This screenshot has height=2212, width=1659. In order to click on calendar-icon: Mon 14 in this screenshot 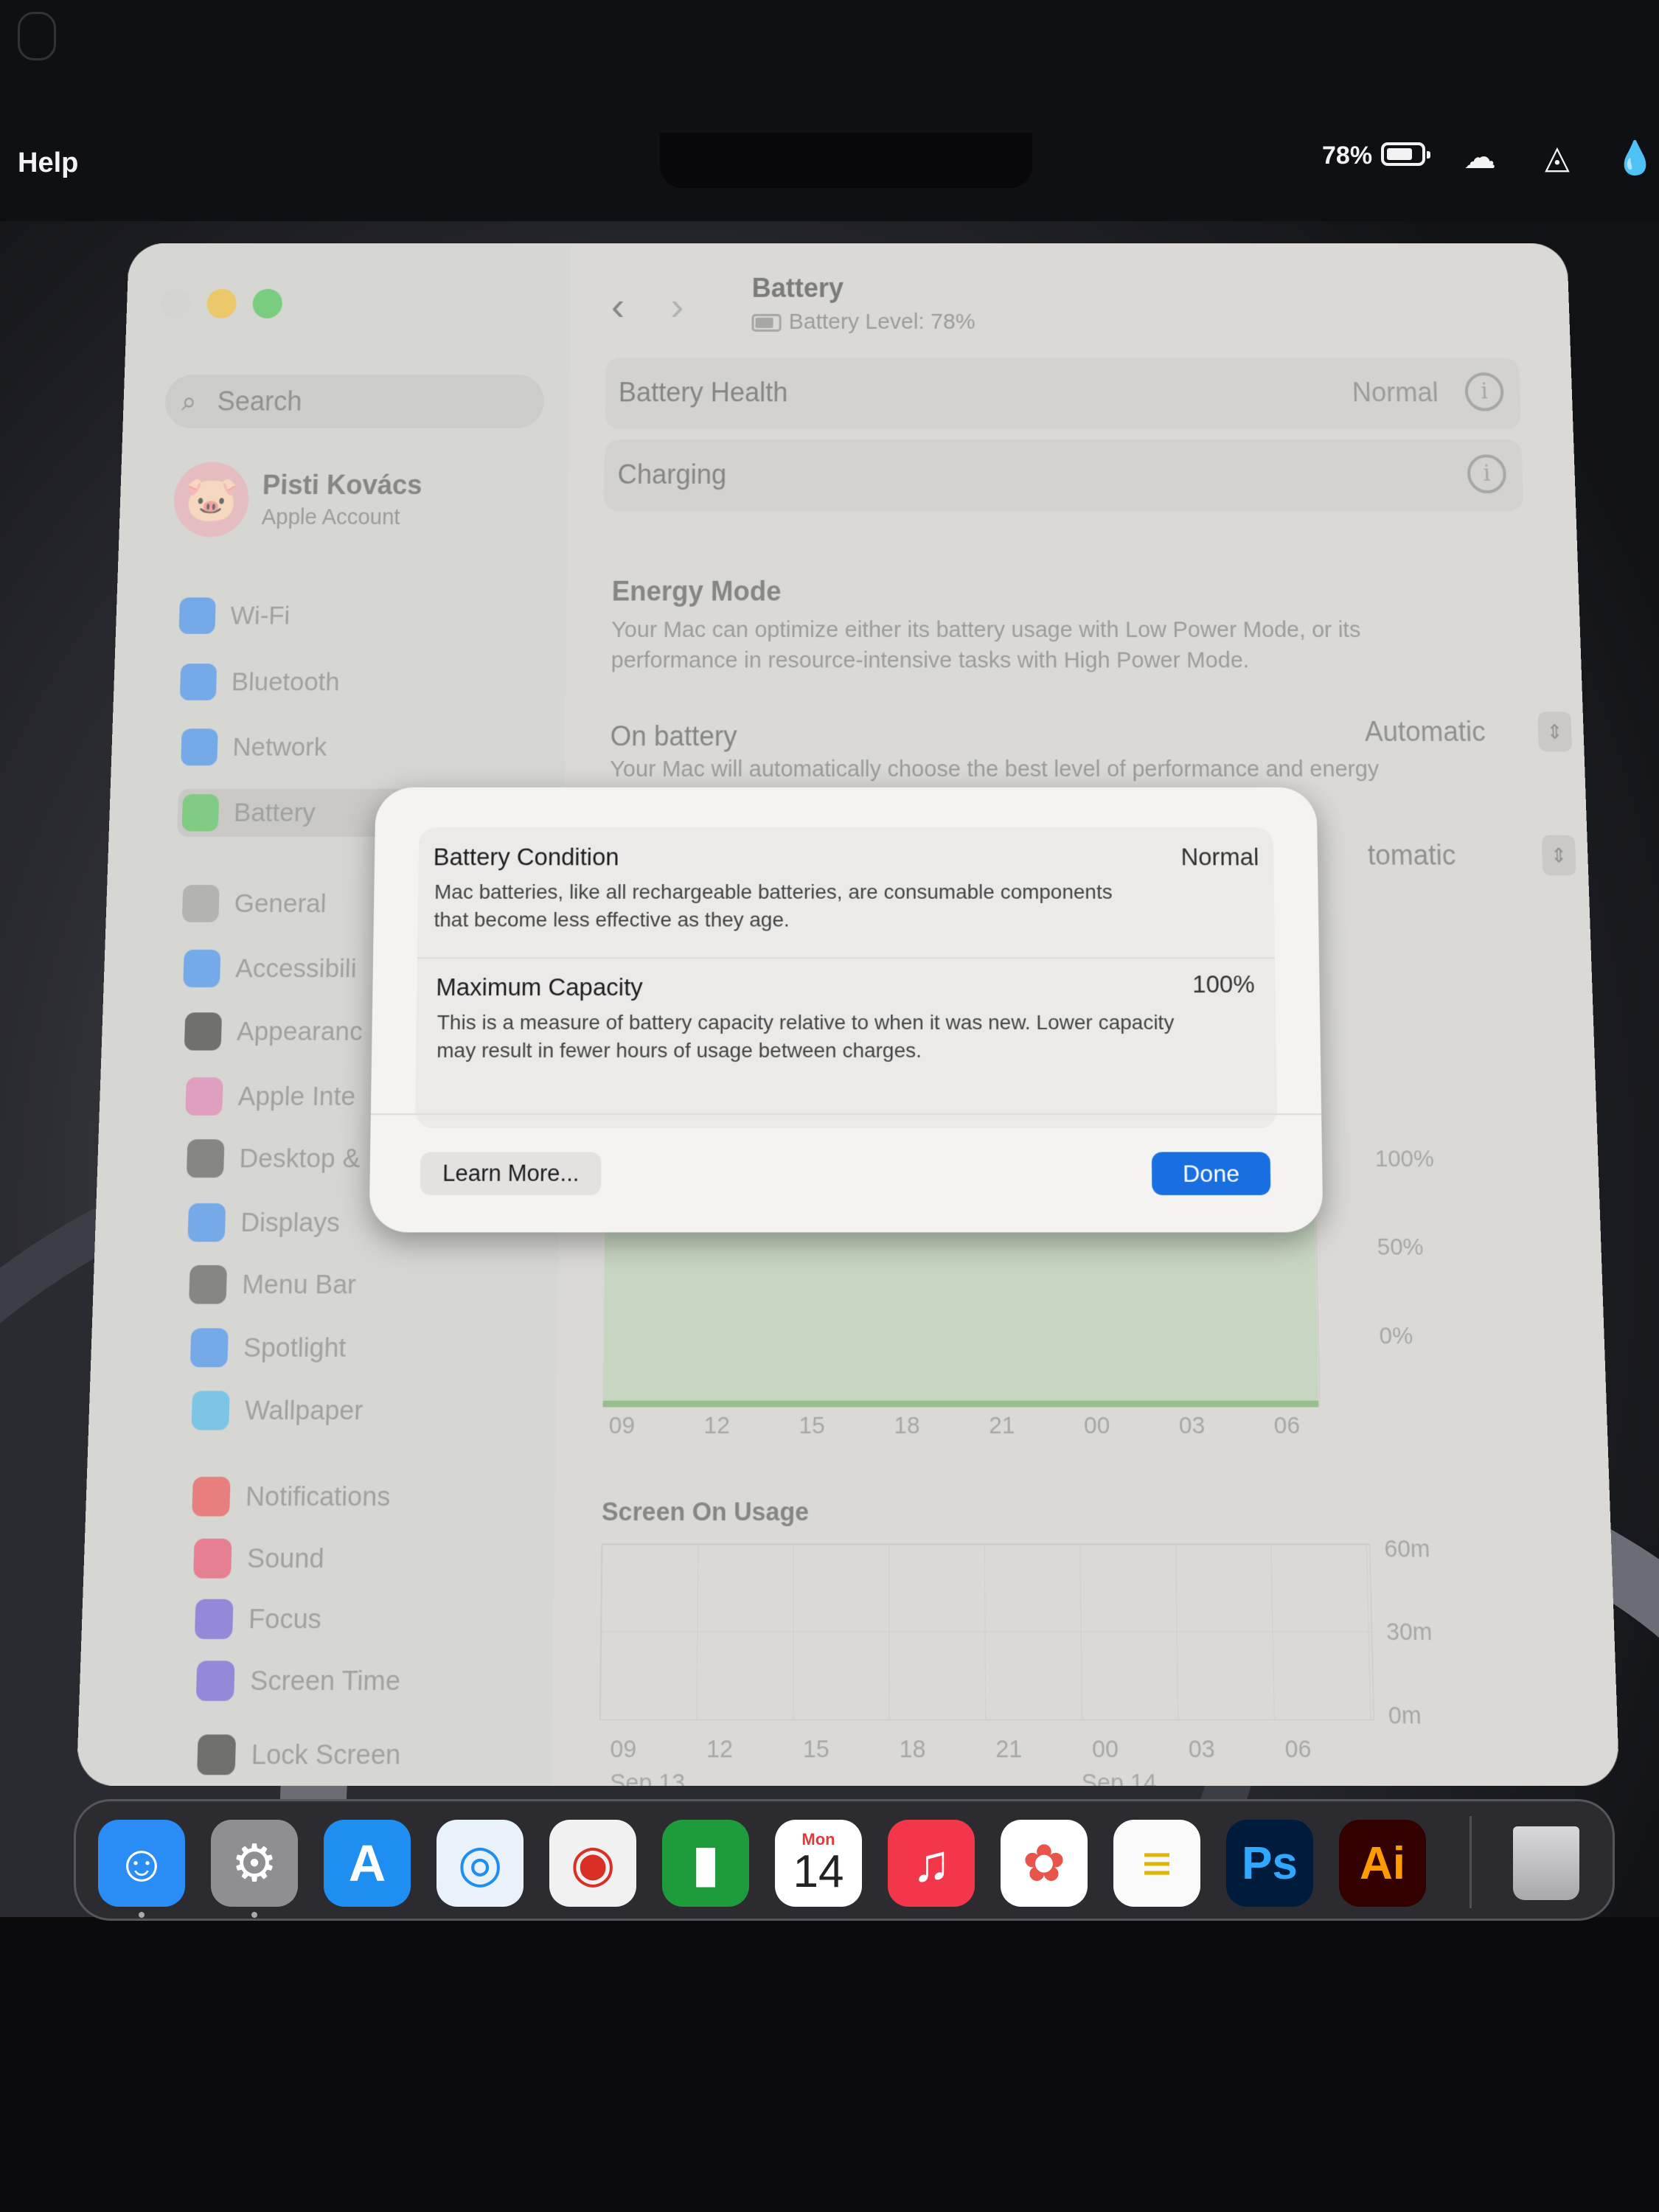, I will do `click(818, 1863)`.